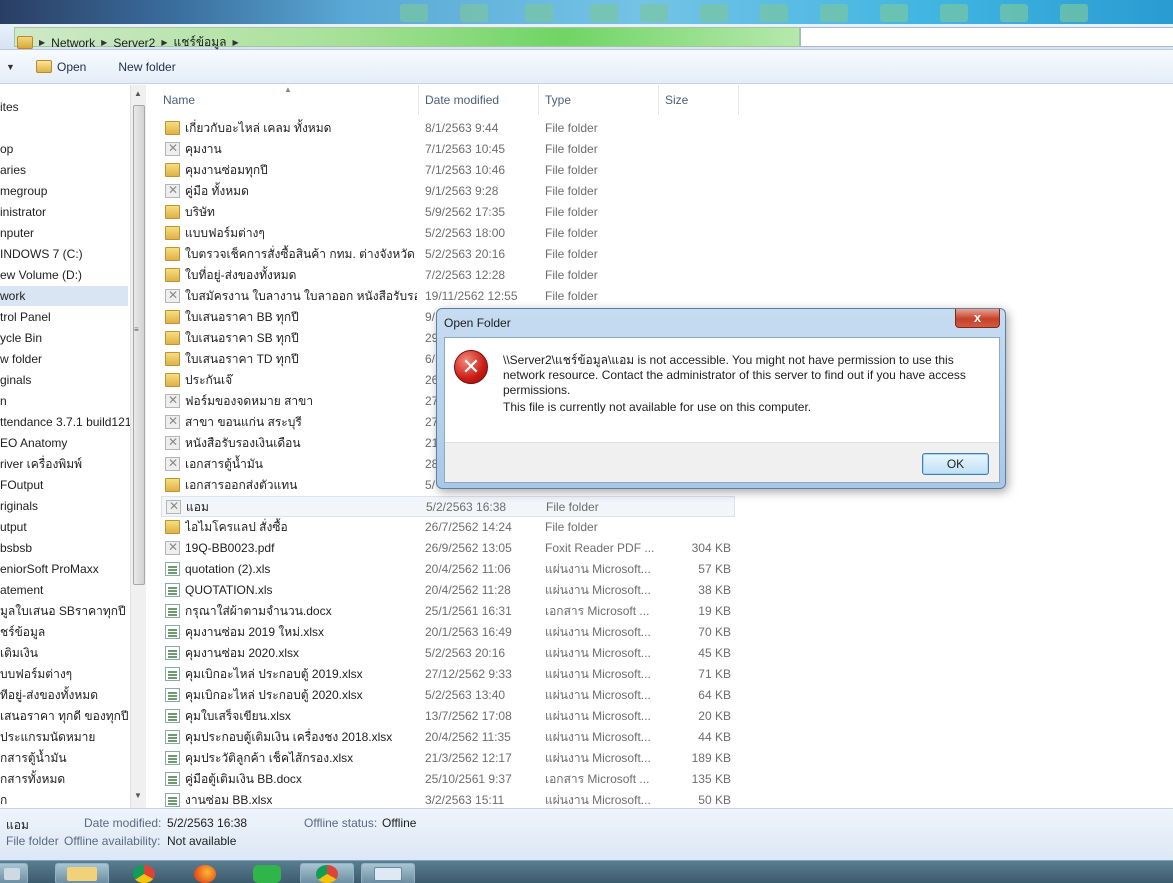  I want to click on nav-item: bsbsb, so click(16, 548).